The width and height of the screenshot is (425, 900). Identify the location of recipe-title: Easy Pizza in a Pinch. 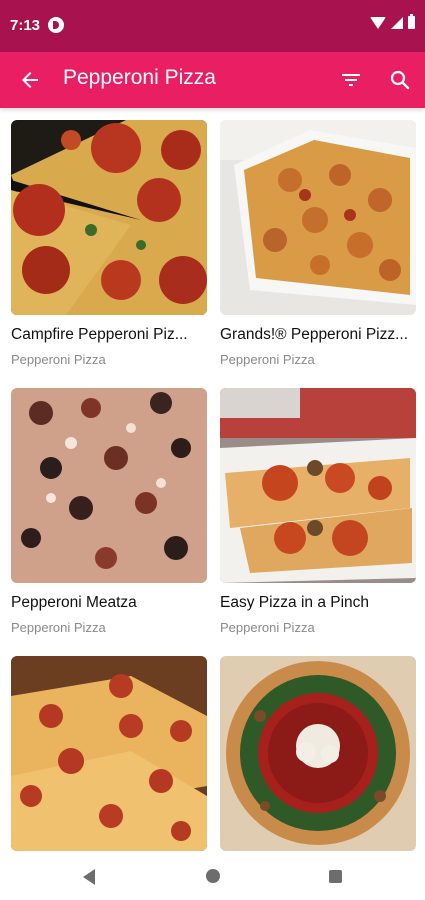
(295, 602).